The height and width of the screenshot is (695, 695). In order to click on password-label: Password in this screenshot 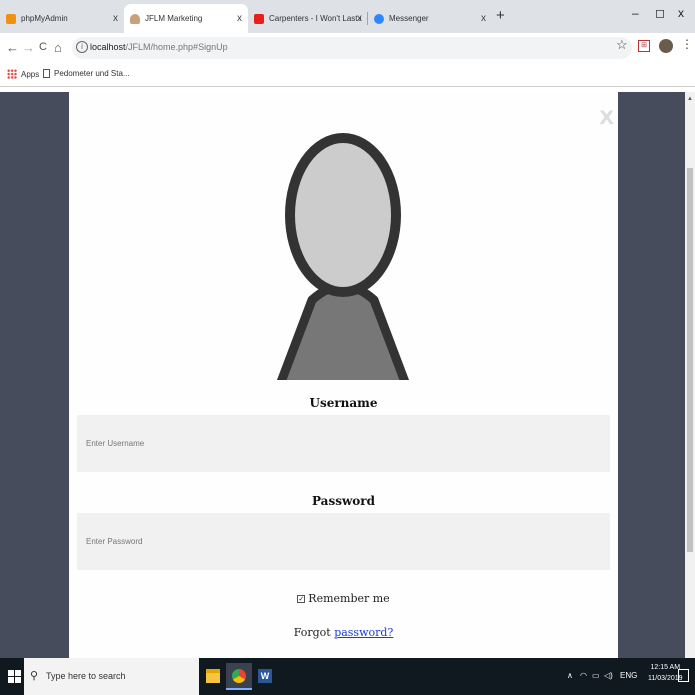, I will do `click(343, 501)`.